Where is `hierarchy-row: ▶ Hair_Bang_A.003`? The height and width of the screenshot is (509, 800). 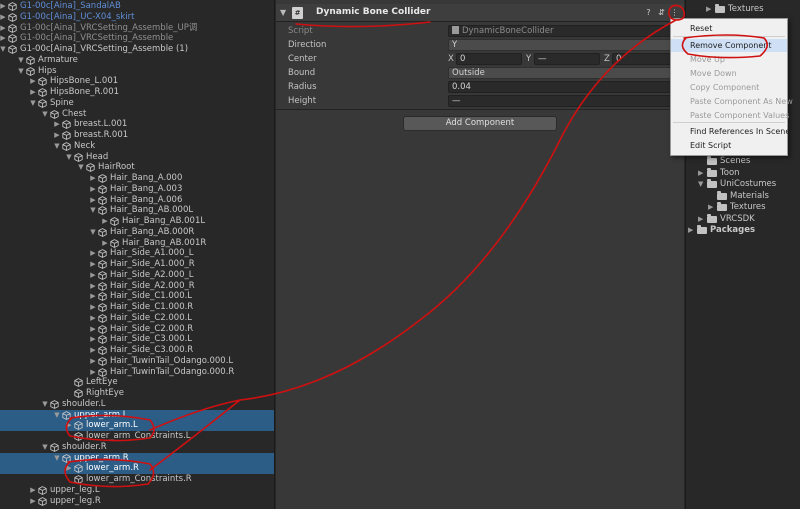 hierarchy-row: ▶ Hair_Bang_A.003 is located at coordinates (137, 189).